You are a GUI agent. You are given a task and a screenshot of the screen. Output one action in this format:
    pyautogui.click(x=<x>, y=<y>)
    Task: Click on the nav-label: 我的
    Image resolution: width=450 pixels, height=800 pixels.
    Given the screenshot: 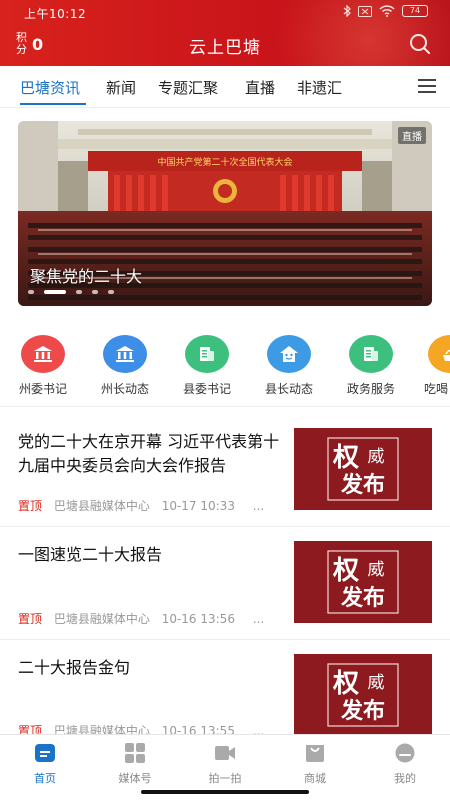 What is the action you would take?
    pyautogui.click(x=405, y=778)
    